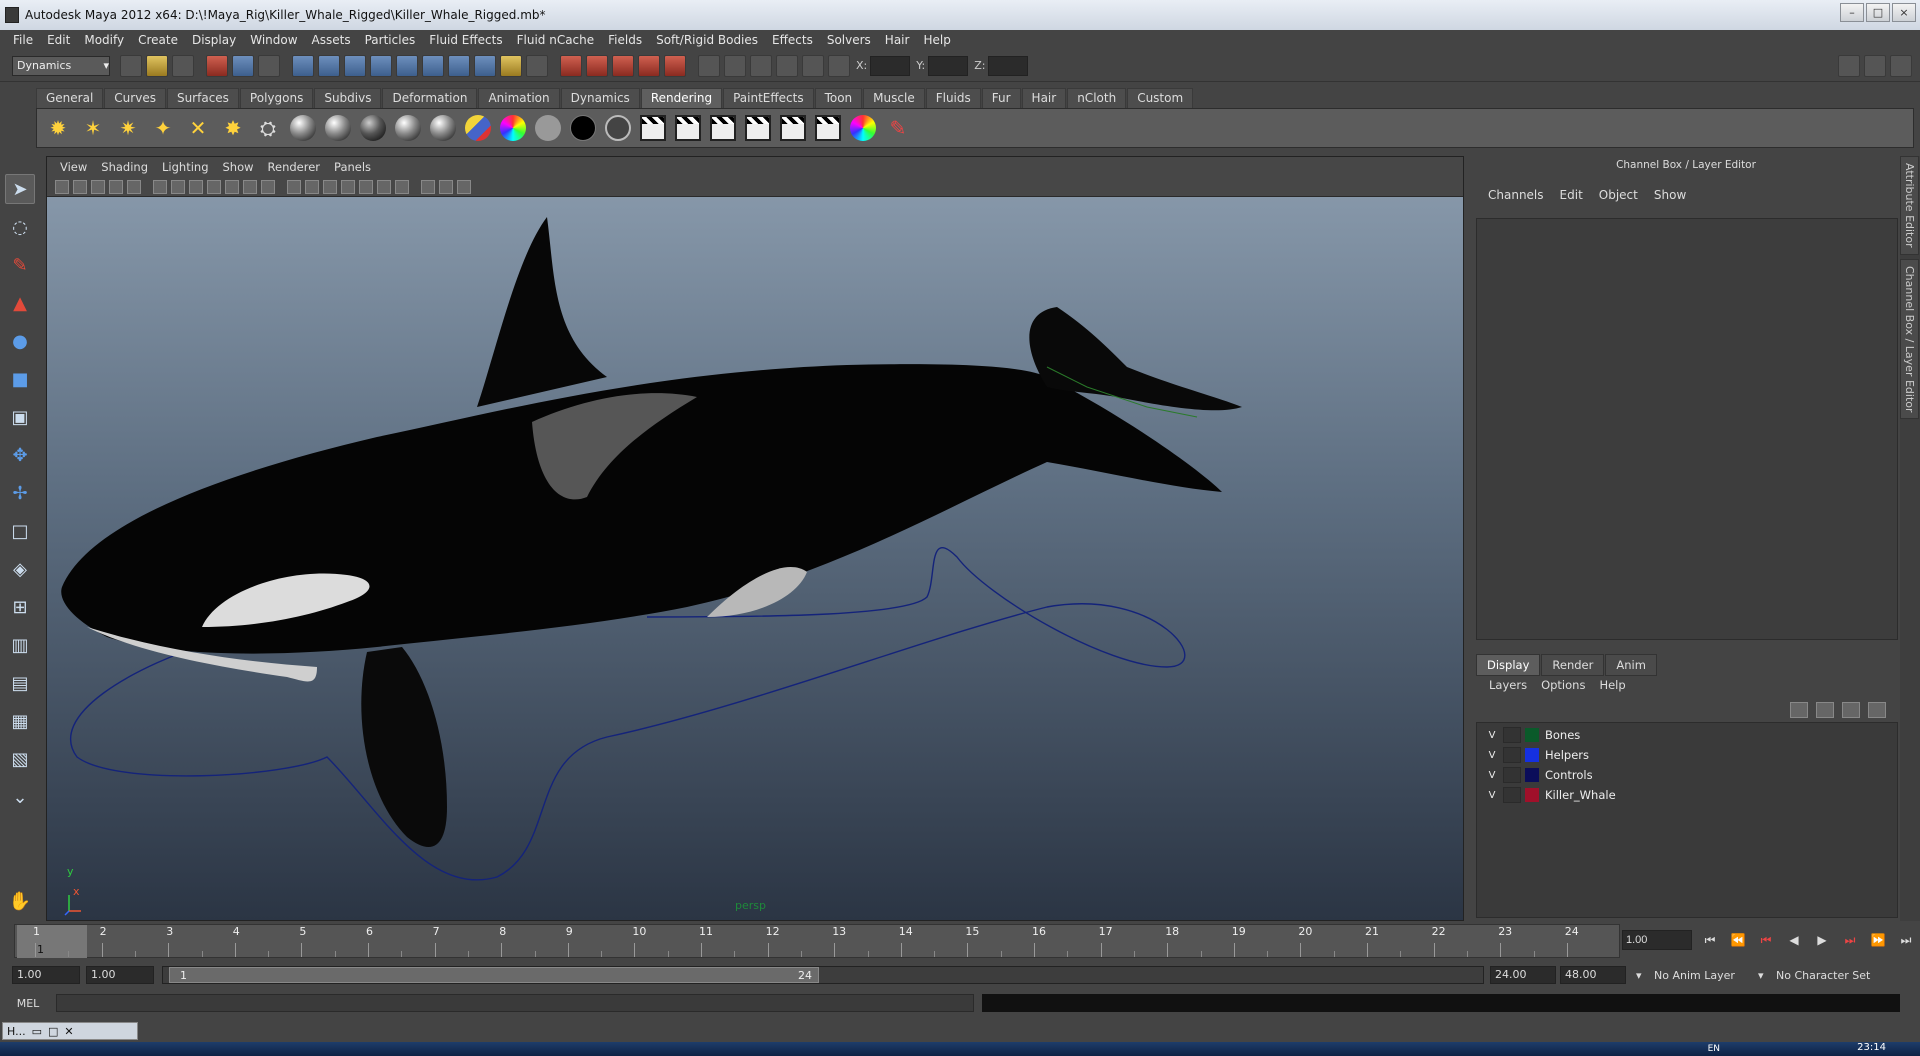 This screenshot has width=1920, height=1056. Describe the element at coordinates (1160, 98) in the screenshot. I see `shelf-tab-custom: Custom` at that location.